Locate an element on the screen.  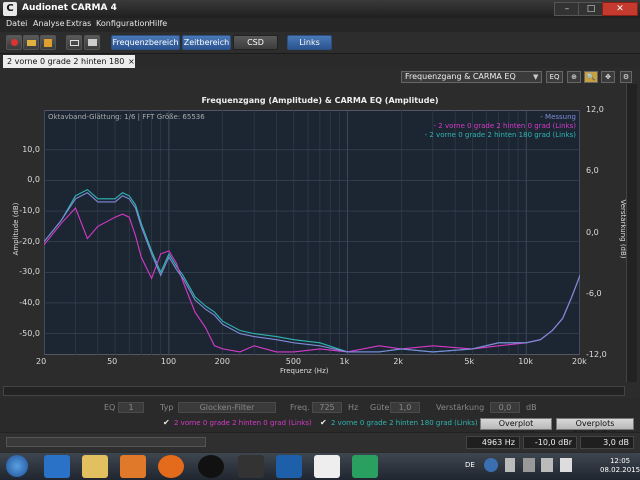
clock-time: 12:05 is located at coordinates (620, 461).